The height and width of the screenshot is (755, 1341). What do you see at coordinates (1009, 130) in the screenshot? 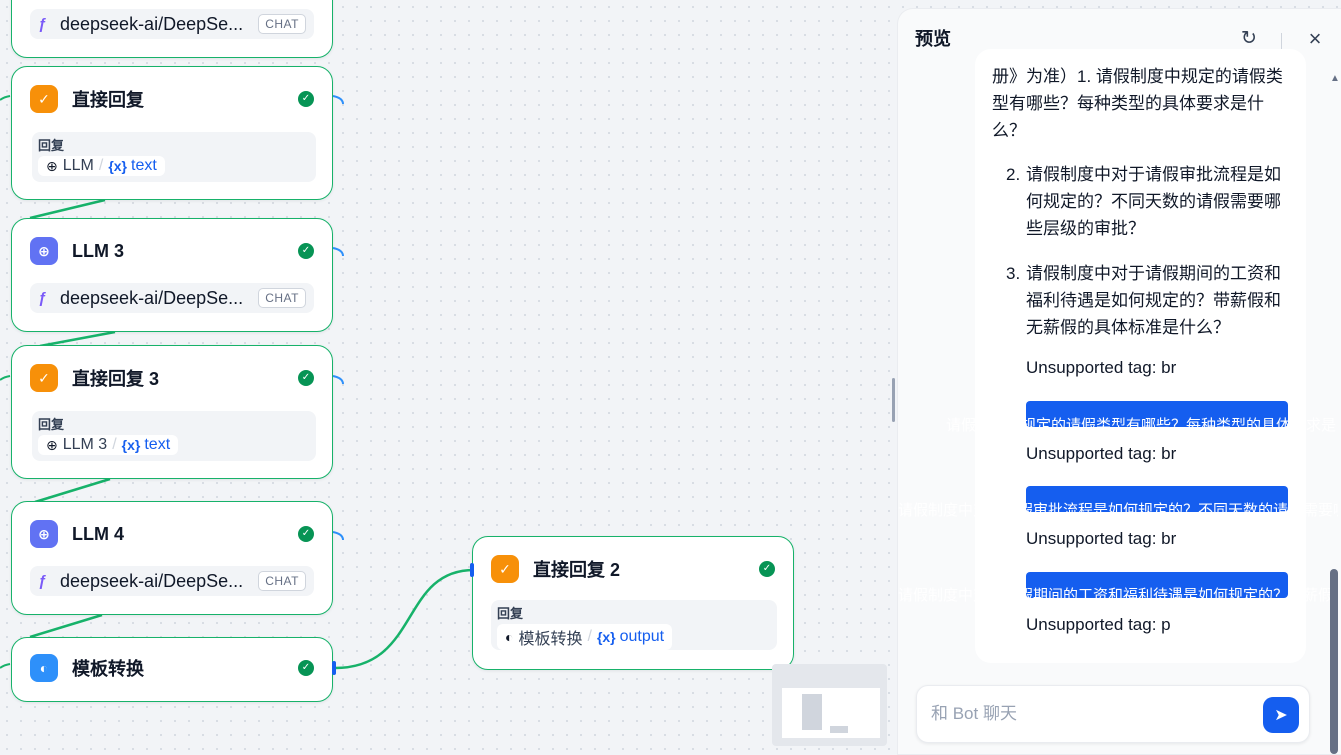
I see `message-line: 么？` at bounding box center [1009, 130].